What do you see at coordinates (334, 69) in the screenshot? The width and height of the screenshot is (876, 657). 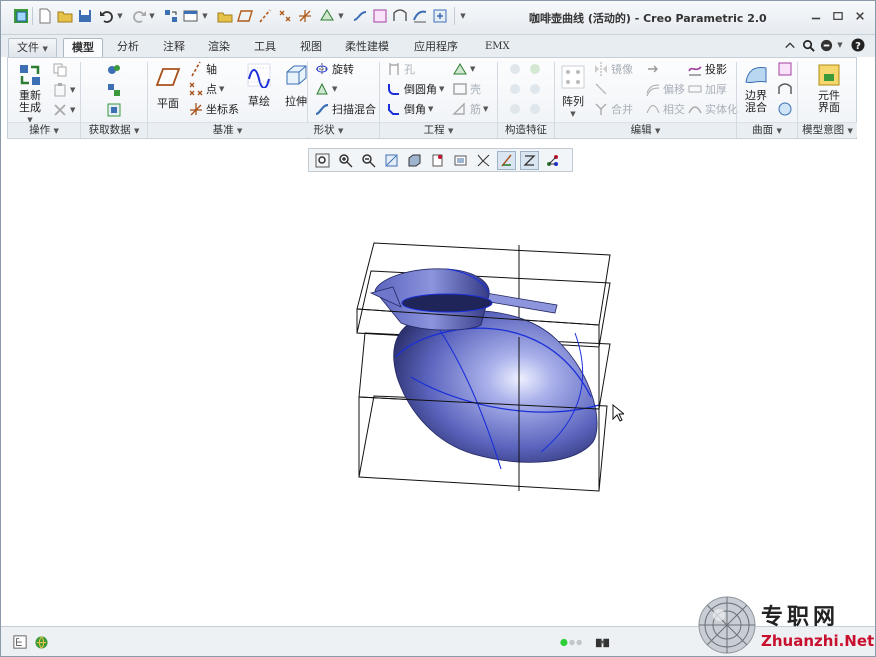 I see `revolve-button: 旋转` at bounding box center [334, 69].